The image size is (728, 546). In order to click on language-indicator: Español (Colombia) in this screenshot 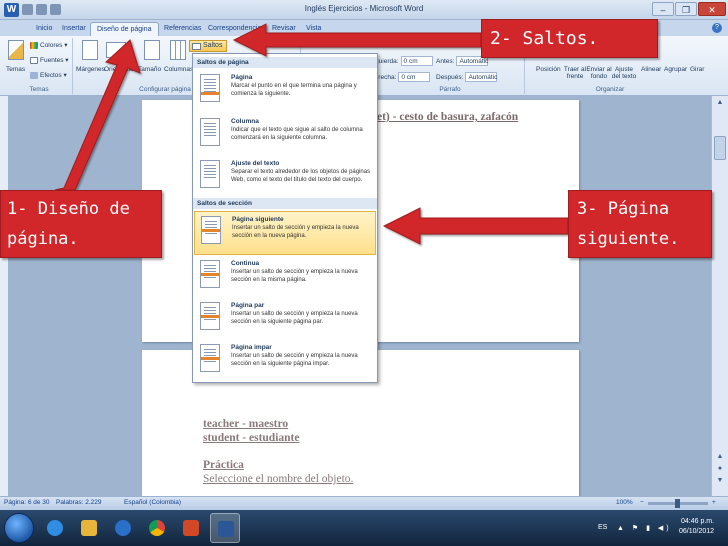, I will do `click(152, 502)`.